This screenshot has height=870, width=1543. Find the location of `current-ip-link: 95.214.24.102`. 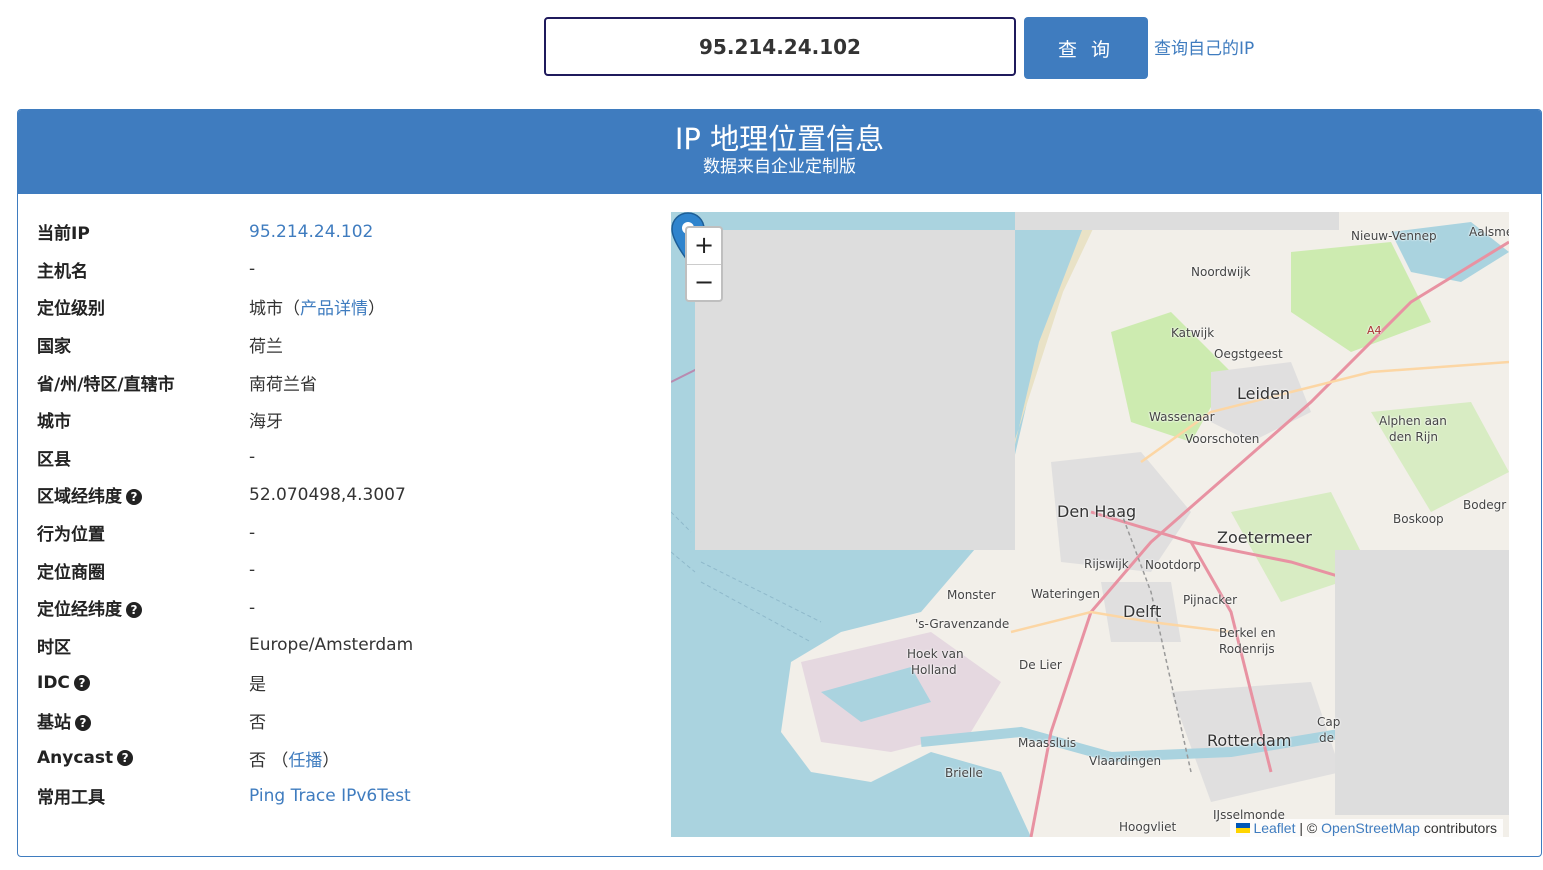

current-ip-link: 95.214.24.102 is located at coordinates (311, 232).